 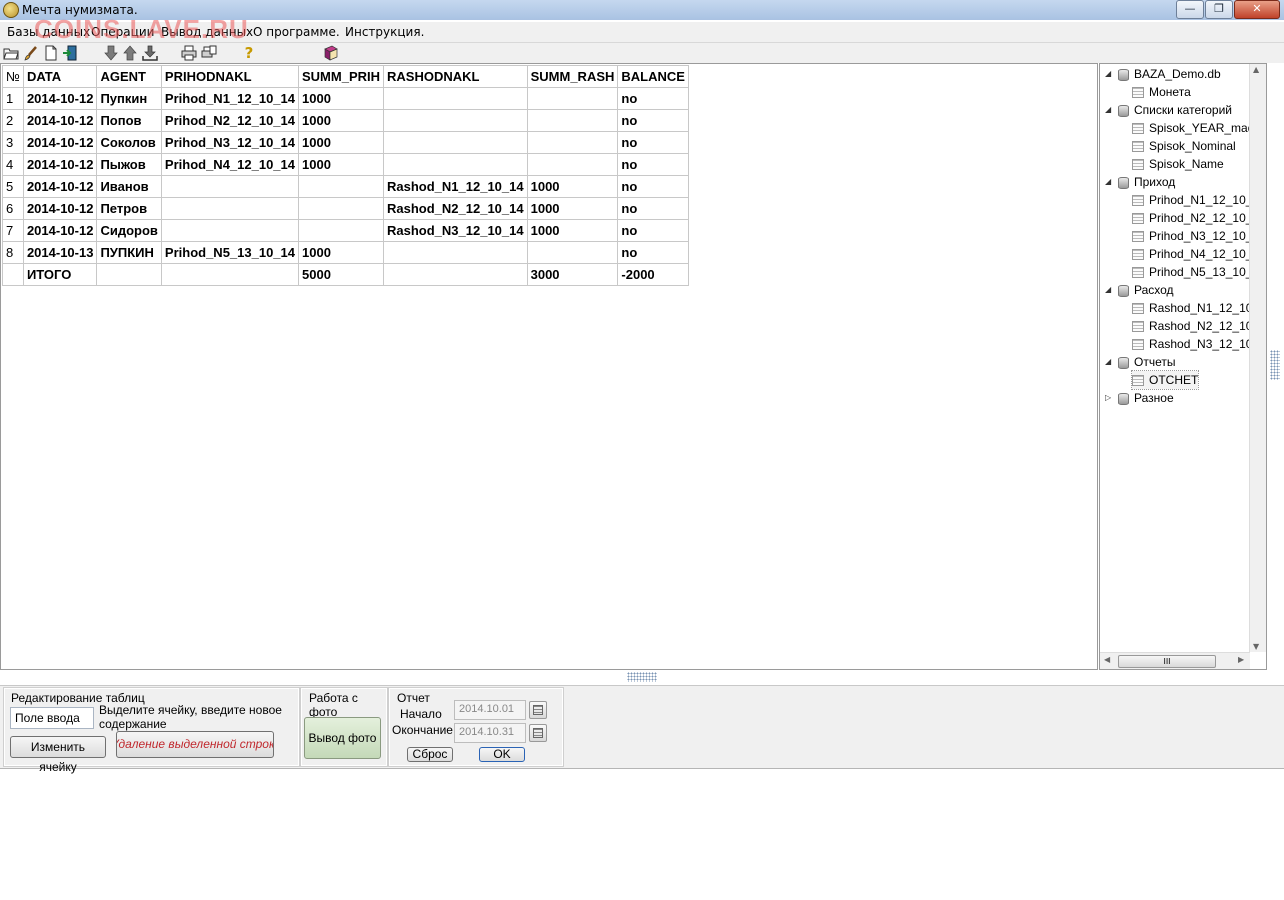 What do you see at coordinates (1190, 9) in the screenshot?
I see `minimize-button: —` at bounding box center [1190, 9].